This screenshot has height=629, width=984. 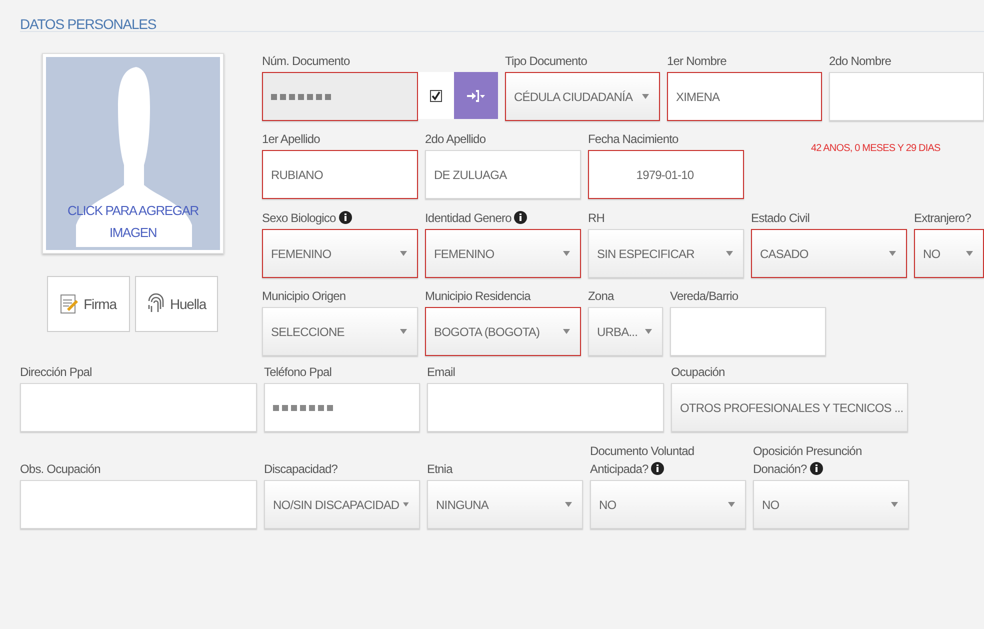 What do you see at coordinates (478, 296) in the screenshot?
I see `field-label: Municipio Residencia` at bounding box center [478, 296].